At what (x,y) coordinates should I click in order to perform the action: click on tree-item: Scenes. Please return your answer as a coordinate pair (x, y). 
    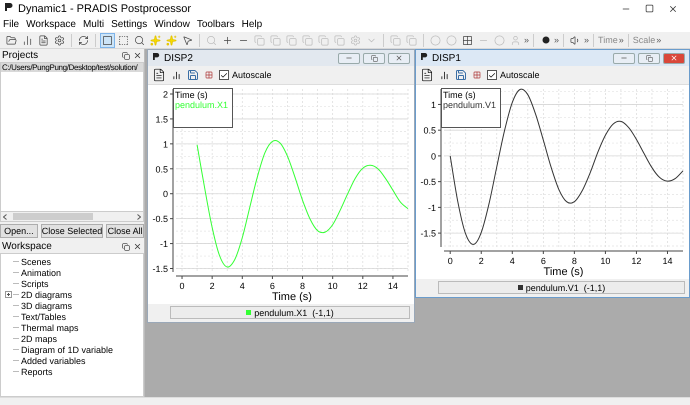
    Looking at the image, I should click on (36, 261).